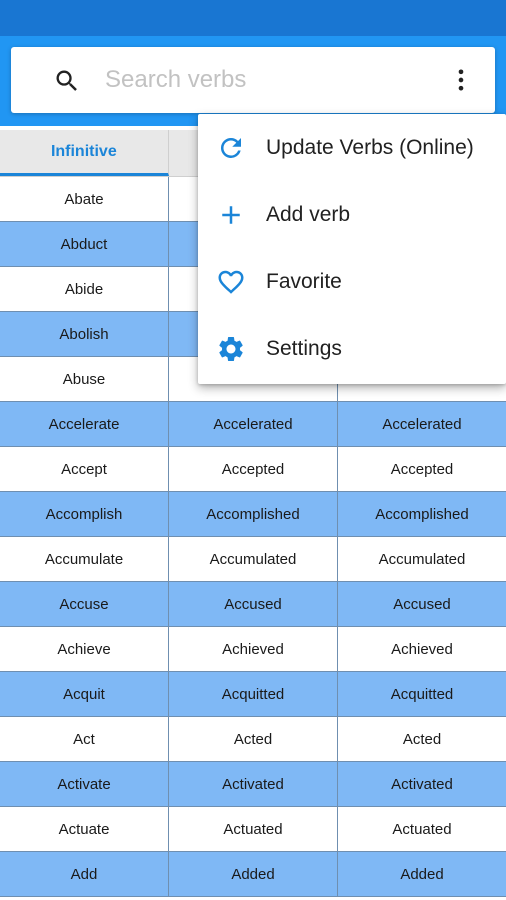 Image resolution: width=506 pixels, height=900 pixels. Describe the element at coordinates (84, 739) in the screenshot. I see `infinitive-cell: Act` at that location.